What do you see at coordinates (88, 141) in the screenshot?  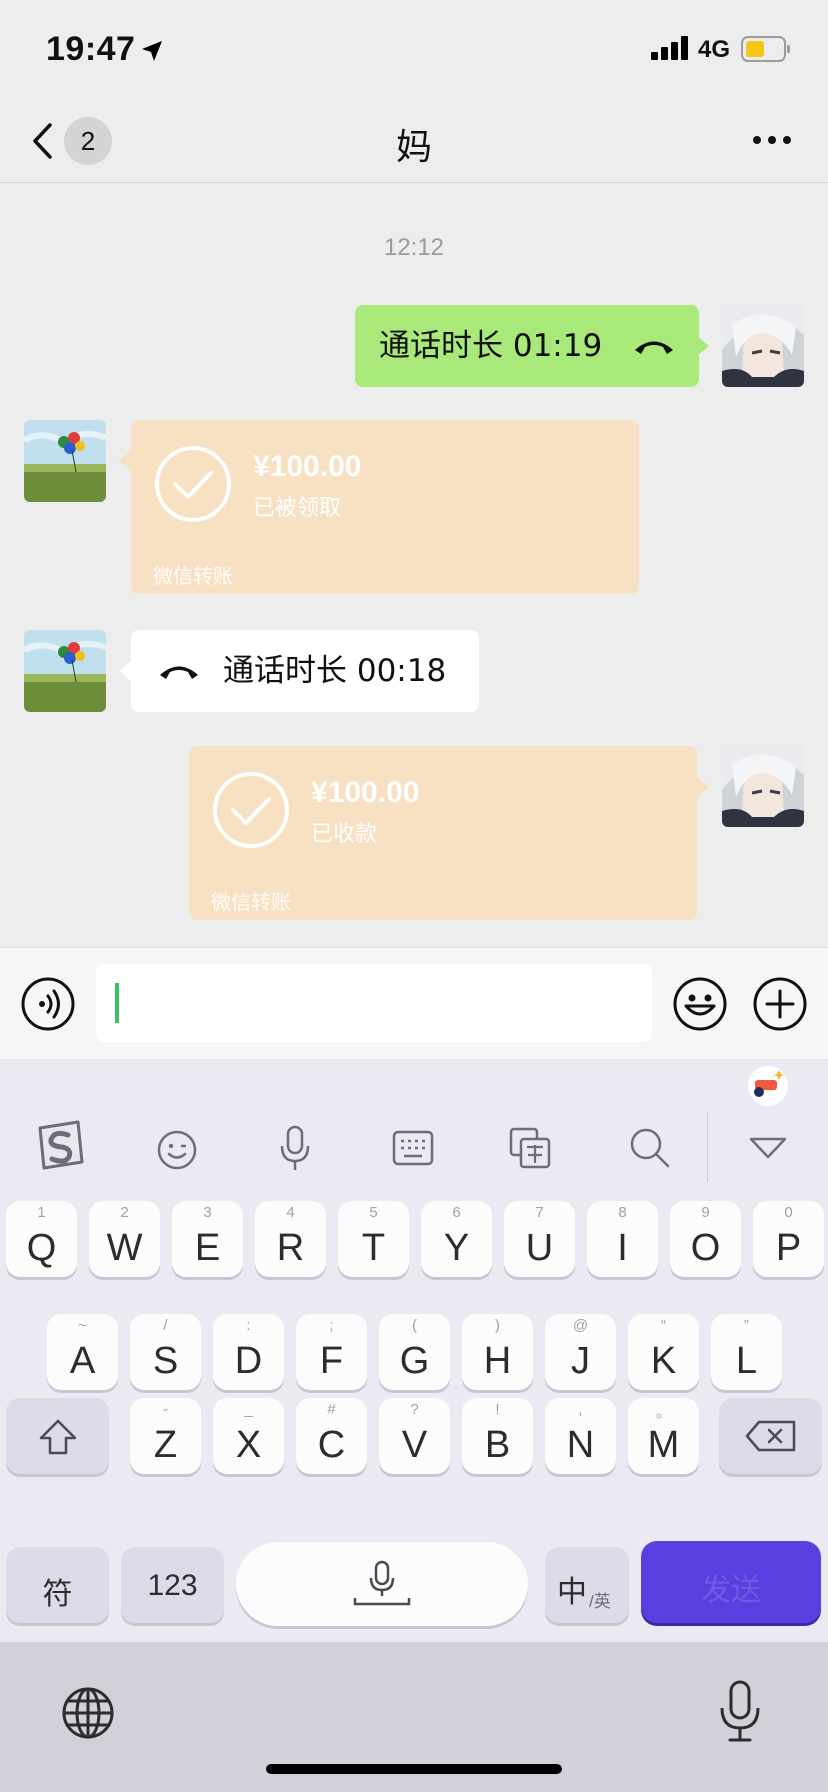 I see `back-unread-badge: 2` at bounding box center [88, 141].